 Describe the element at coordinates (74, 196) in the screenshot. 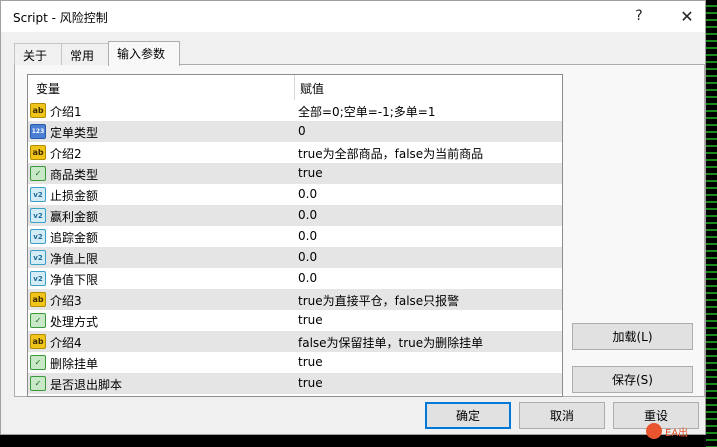

I see `variable-name: 止损金额` at that location.